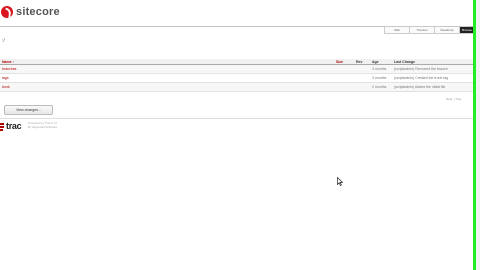  Describe the element at coordinates (7, 12) in the screenshot. I see `sitecore-logo-icon` at that location.